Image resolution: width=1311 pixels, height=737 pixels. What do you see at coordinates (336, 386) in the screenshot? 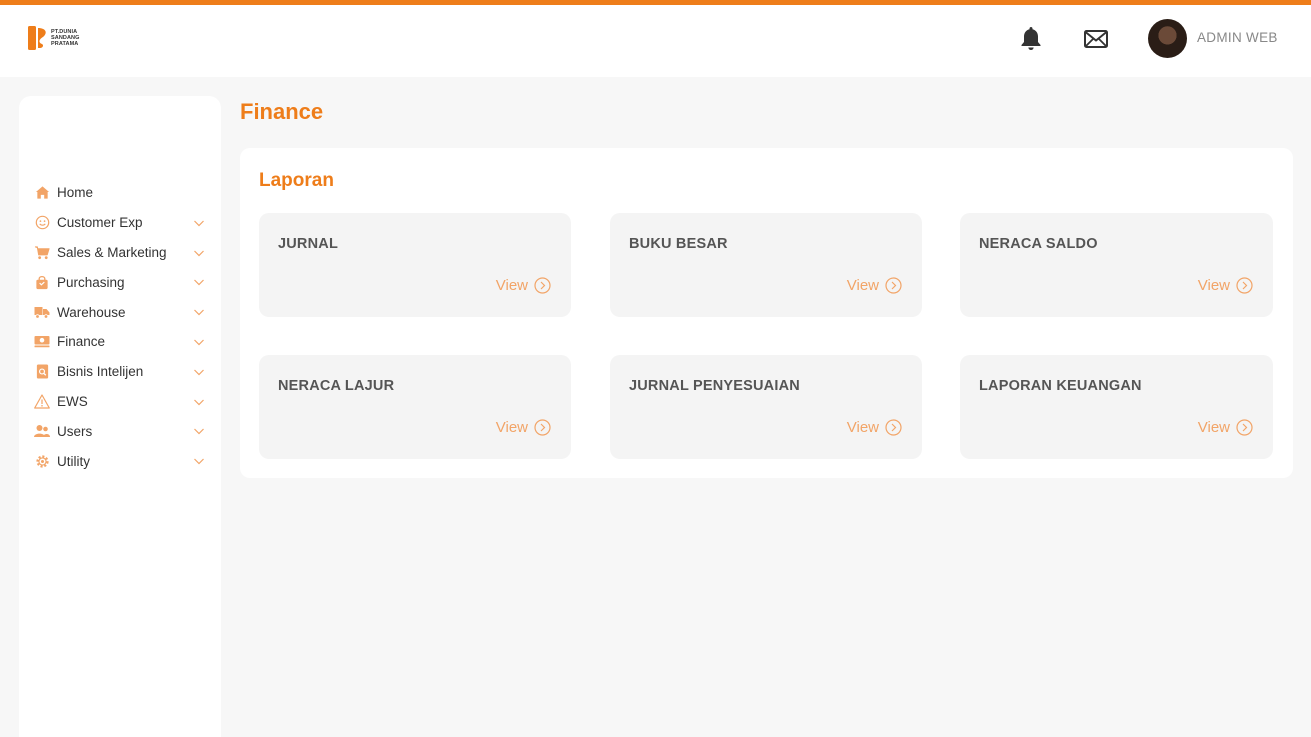
I see `card-title: NERACA LAJUR` at bounding box center [336, 386].